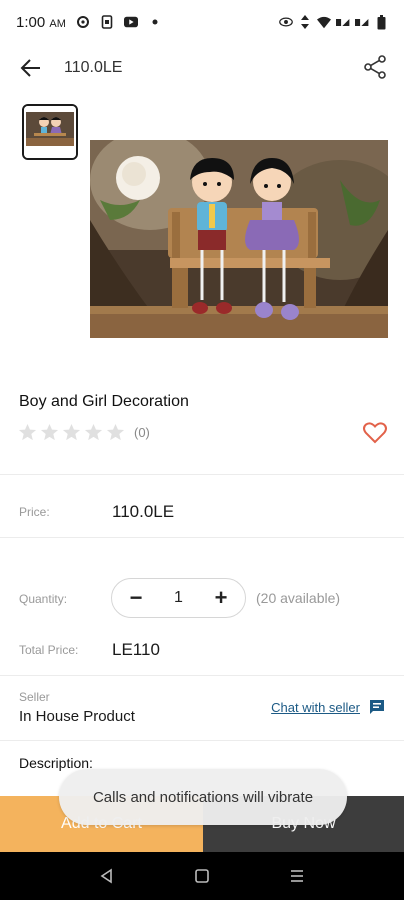 This screenshot has height=900, width=404. Describe the element at coordinates (298, 598) in the screenshot. I see `available-stock: (20 available)` at that location.